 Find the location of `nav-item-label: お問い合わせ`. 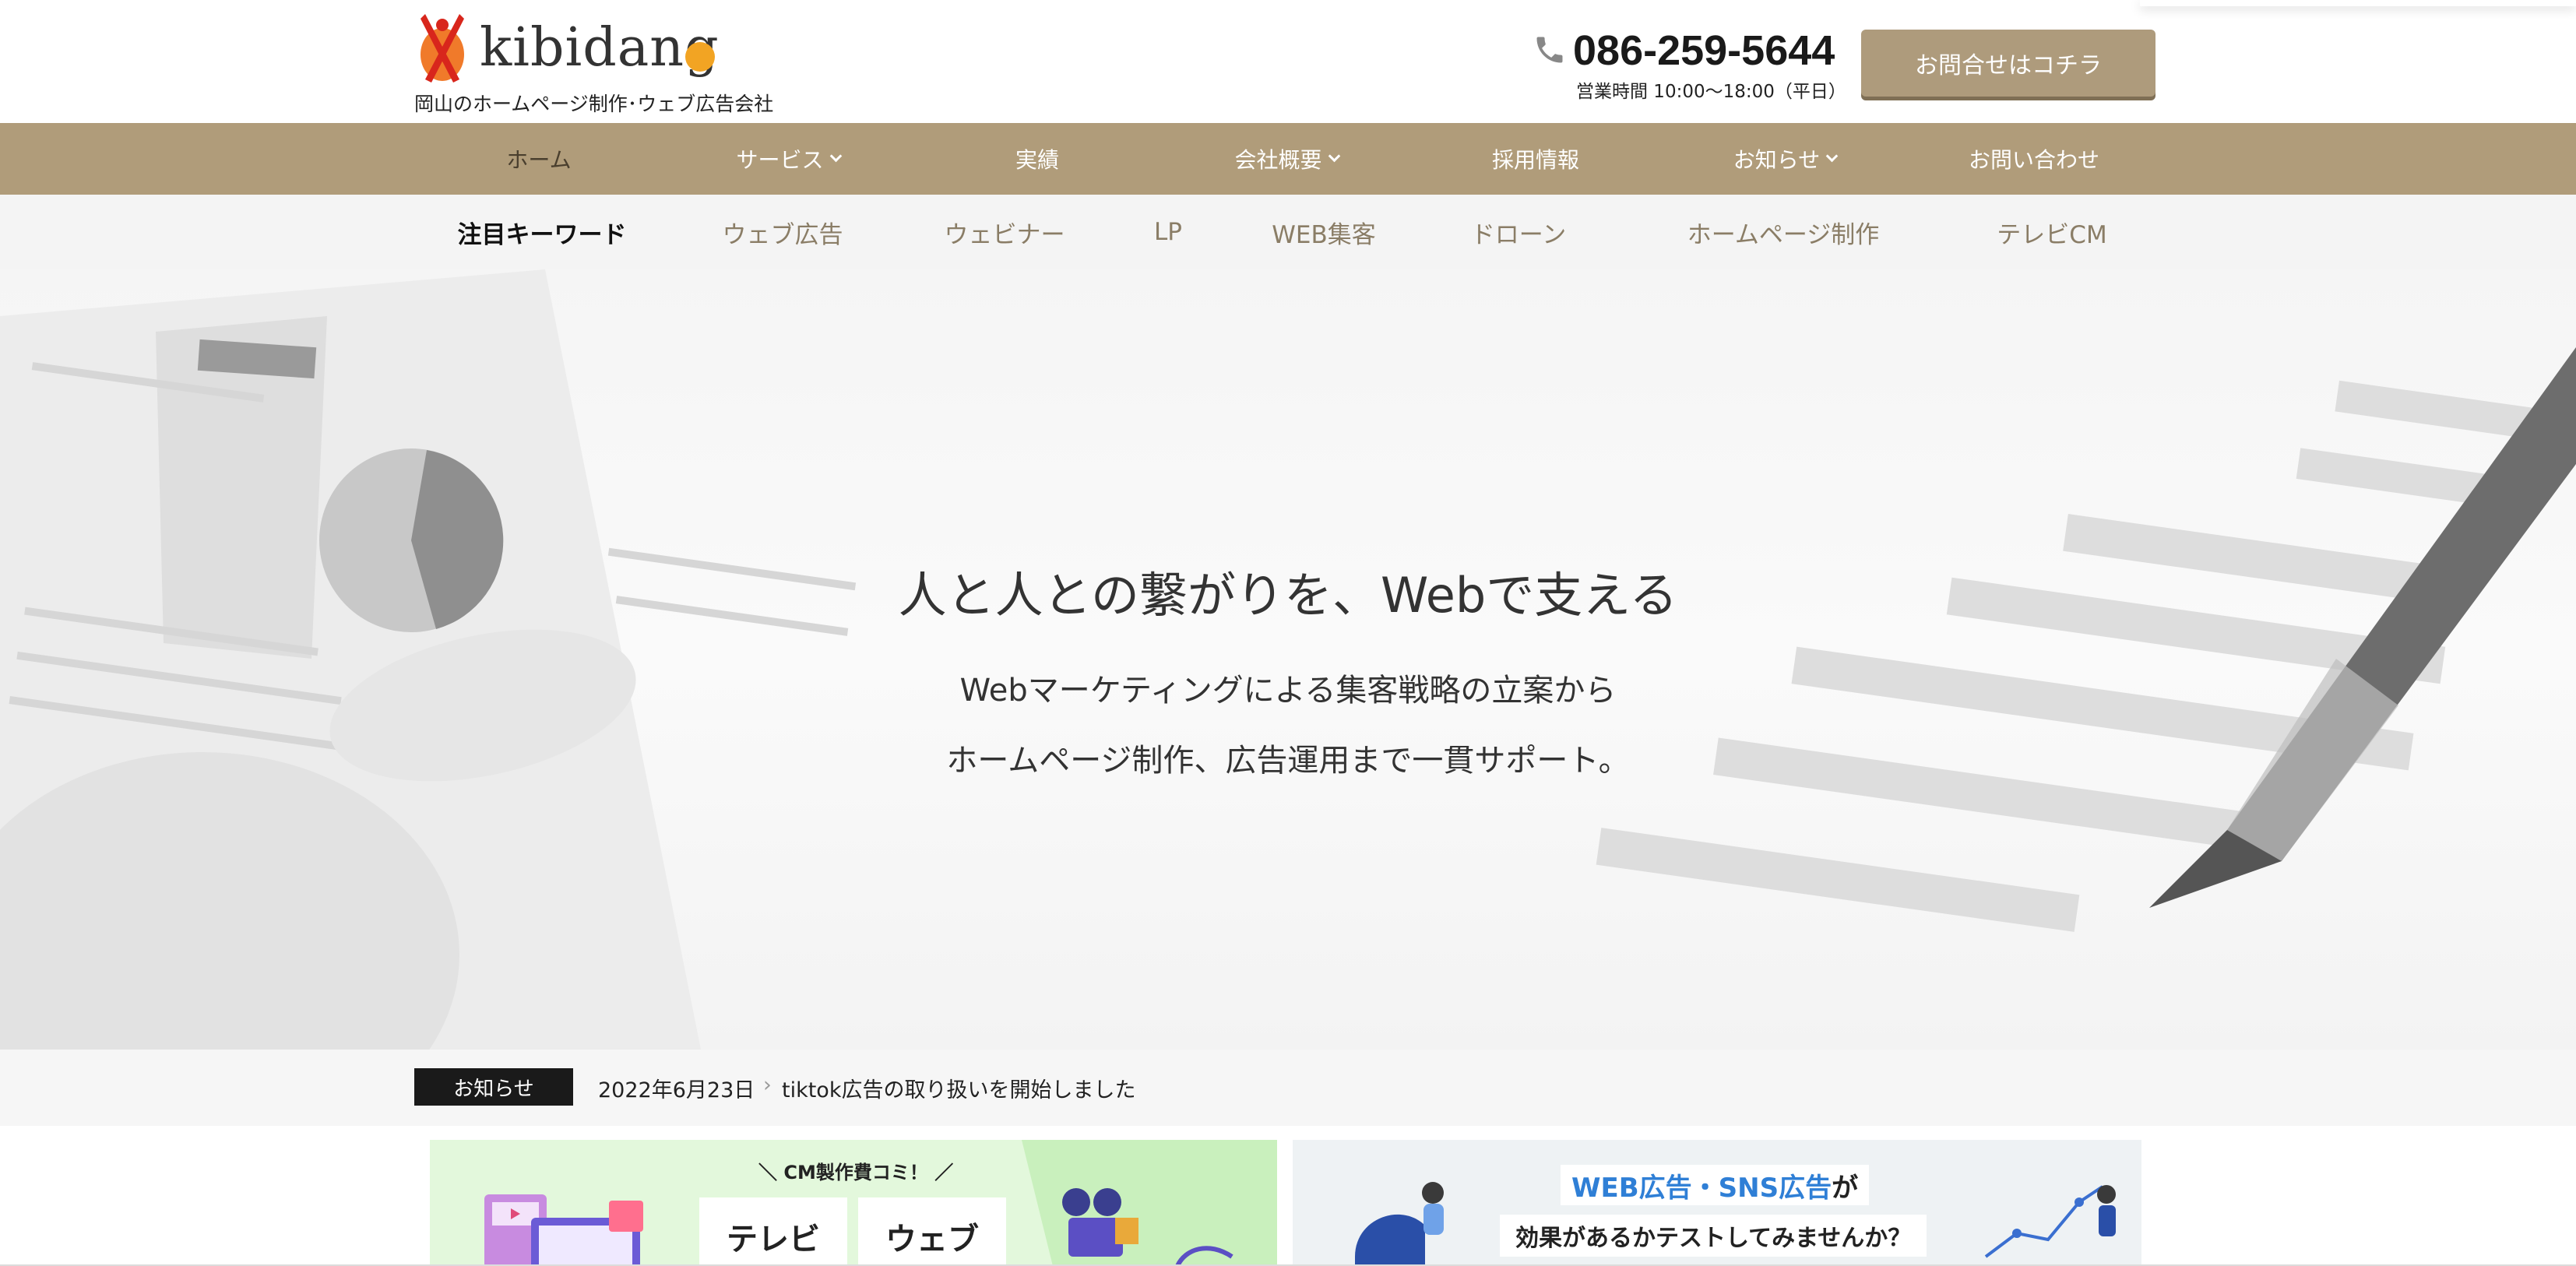

nav-item-label: お問い合わせ is located at coordinates (2033, 160).